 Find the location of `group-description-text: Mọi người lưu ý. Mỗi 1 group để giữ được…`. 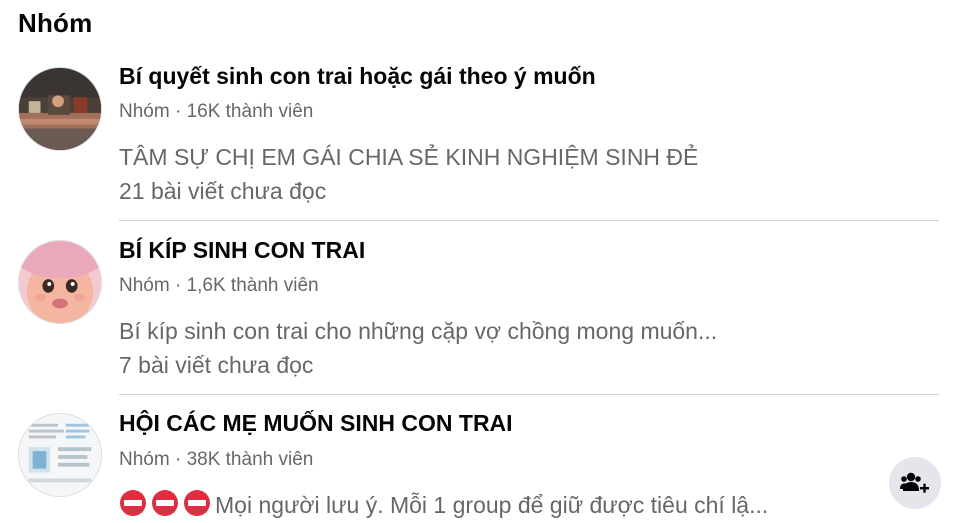

group-description-text: Mọi người lưu ý. Mỗi 1 group để giữ được… is located at coordinates (492, 505).